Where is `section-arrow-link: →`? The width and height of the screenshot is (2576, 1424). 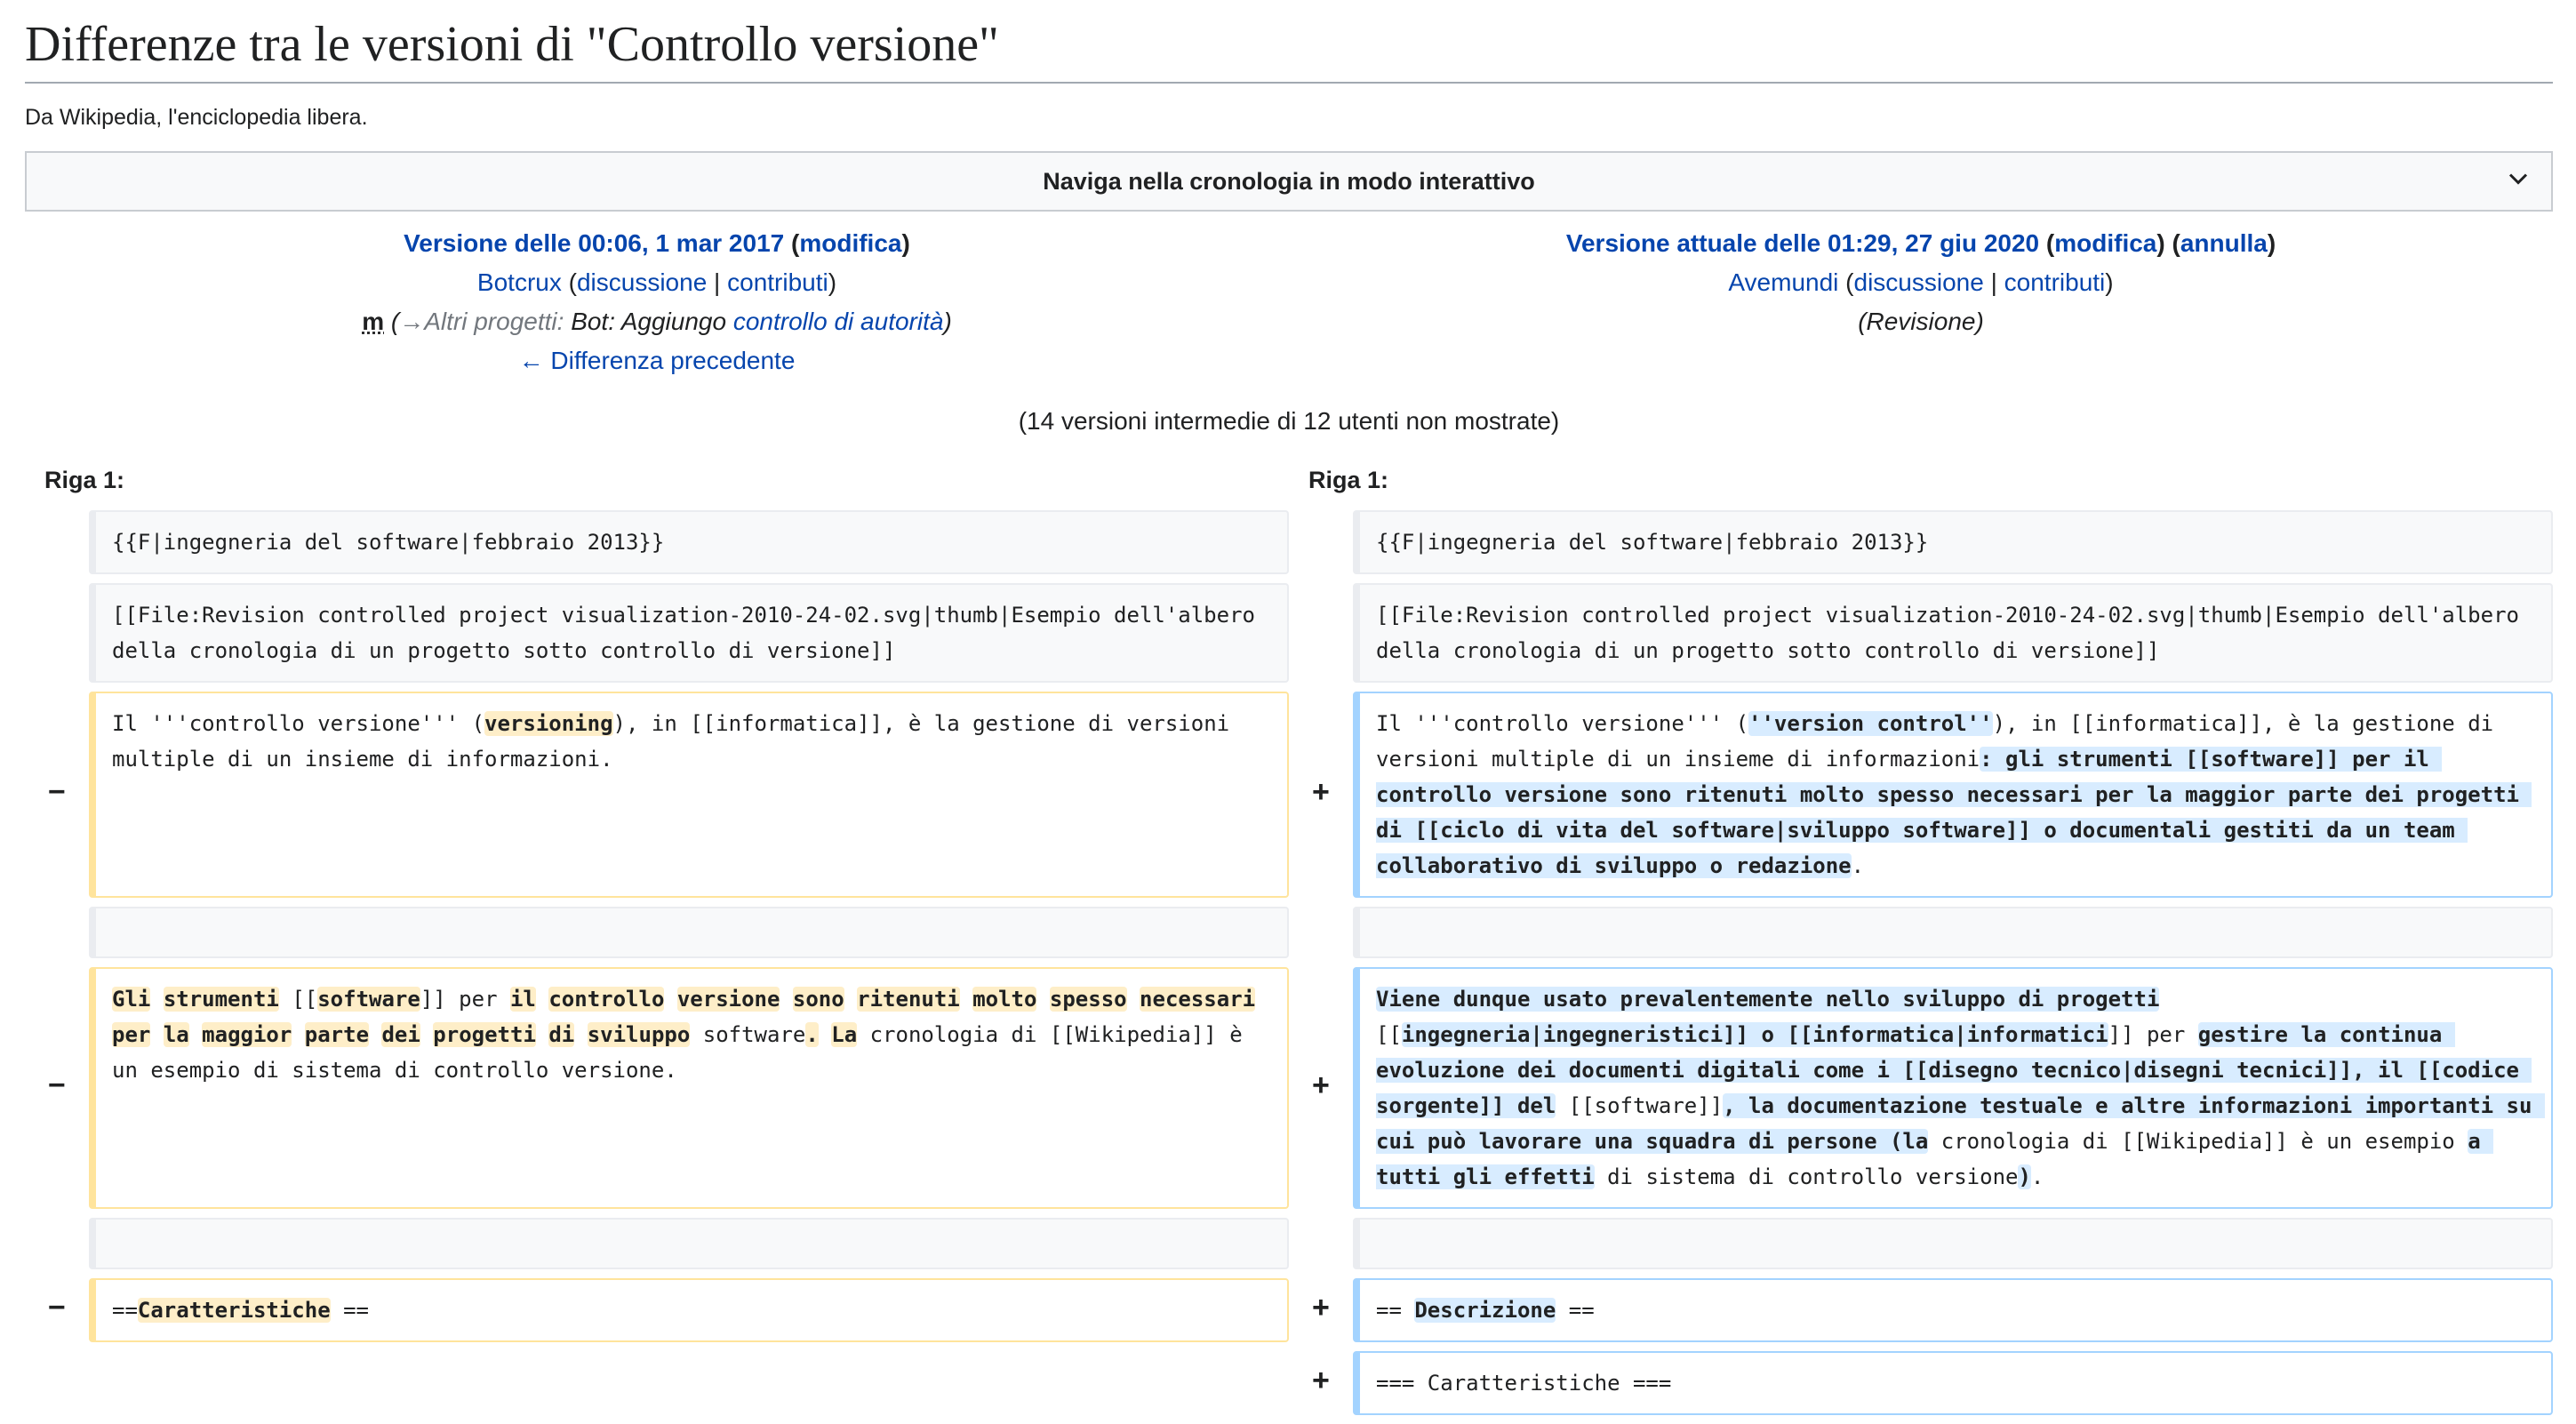 section-arrow-link: → is located at coordinates (411, 321).